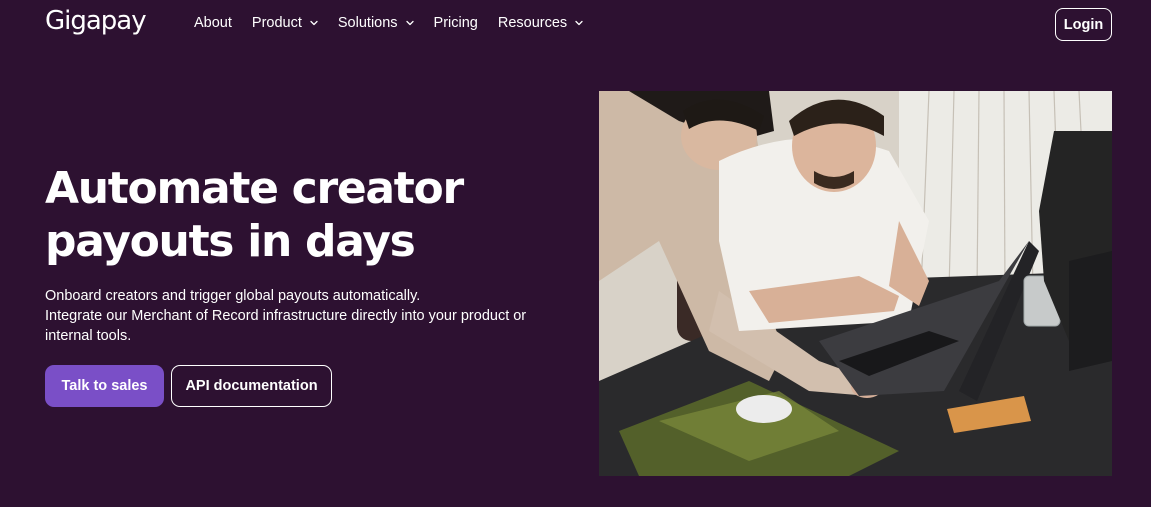  I want to click on gigapay-logo: Gigapay, so click(96, 21).